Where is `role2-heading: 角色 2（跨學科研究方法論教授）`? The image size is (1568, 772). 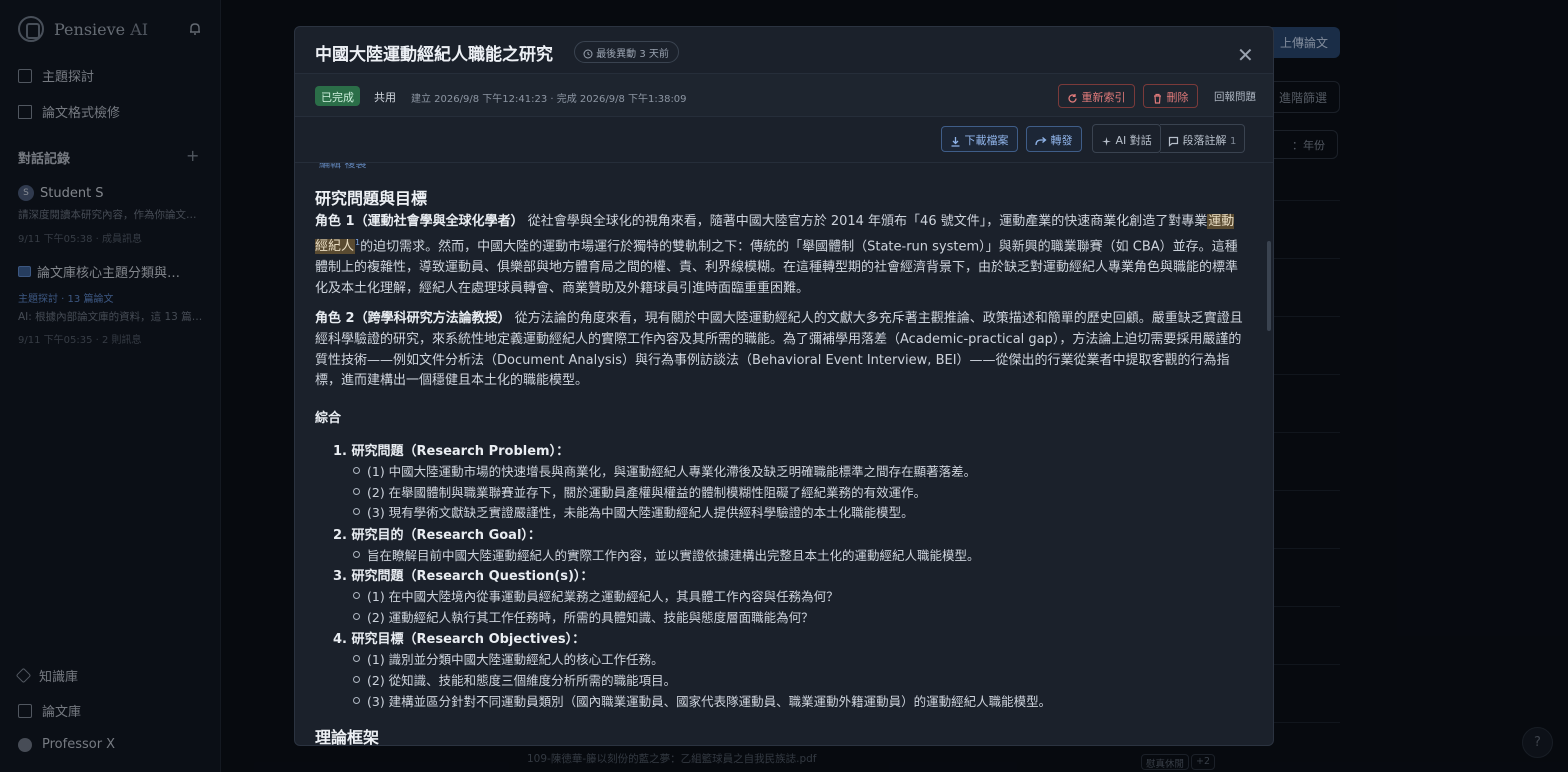
role2-heading: 角色 2（跨學科研究方法論教授） is located at coordinates (413, 318).